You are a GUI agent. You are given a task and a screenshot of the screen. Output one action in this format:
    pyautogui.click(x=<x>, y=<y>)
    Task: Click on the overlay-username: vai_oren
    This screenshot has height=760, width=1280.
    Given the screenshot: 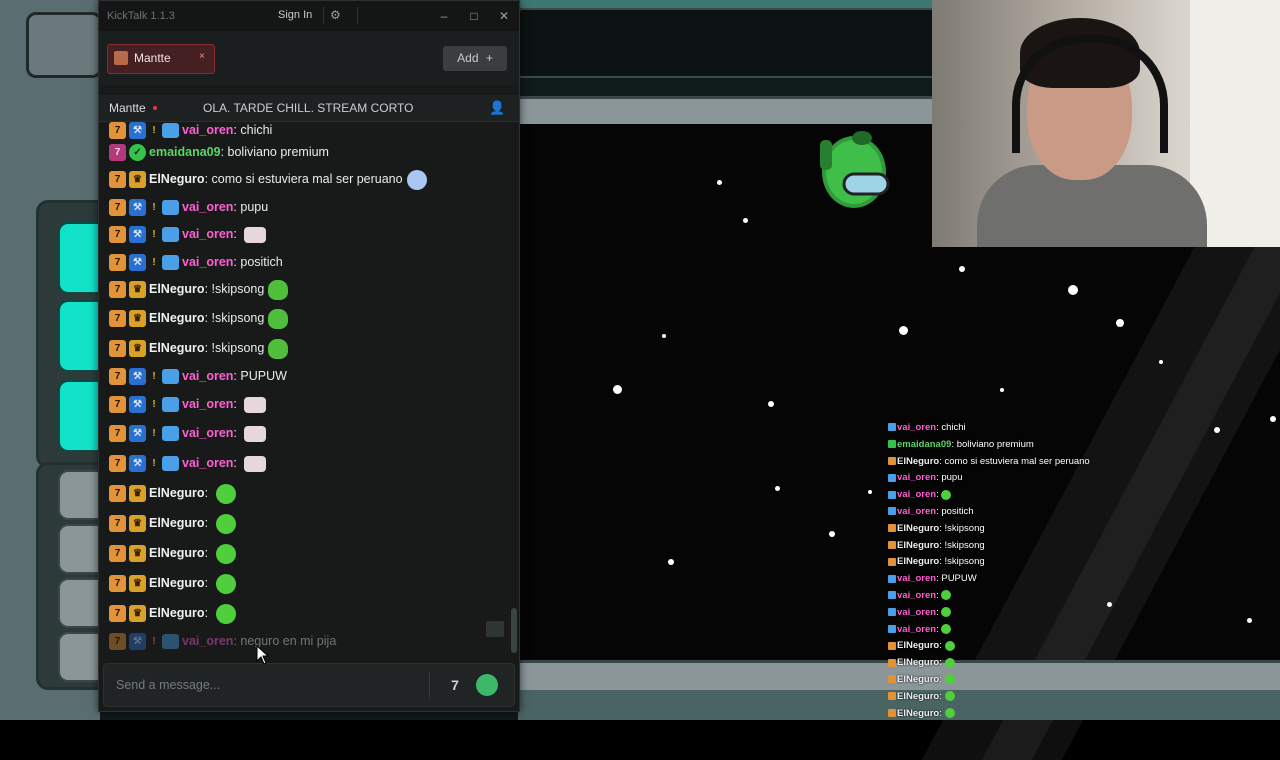 What is the action you would take?
    pyautogui.click(x=917, y=511)
    